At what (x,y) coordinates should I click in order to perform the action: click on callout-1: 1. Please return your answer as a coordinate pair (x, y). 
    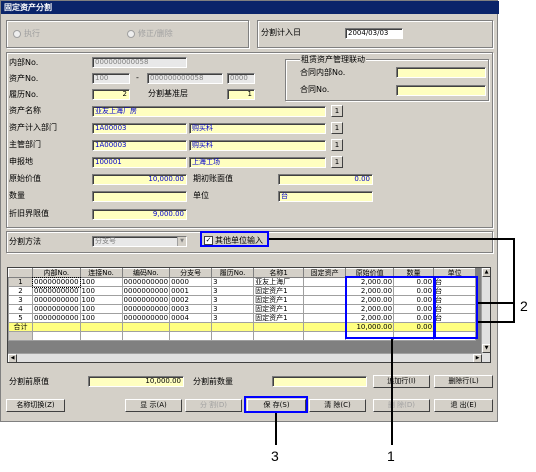
    Looking at the image, I should click on (391, 456).